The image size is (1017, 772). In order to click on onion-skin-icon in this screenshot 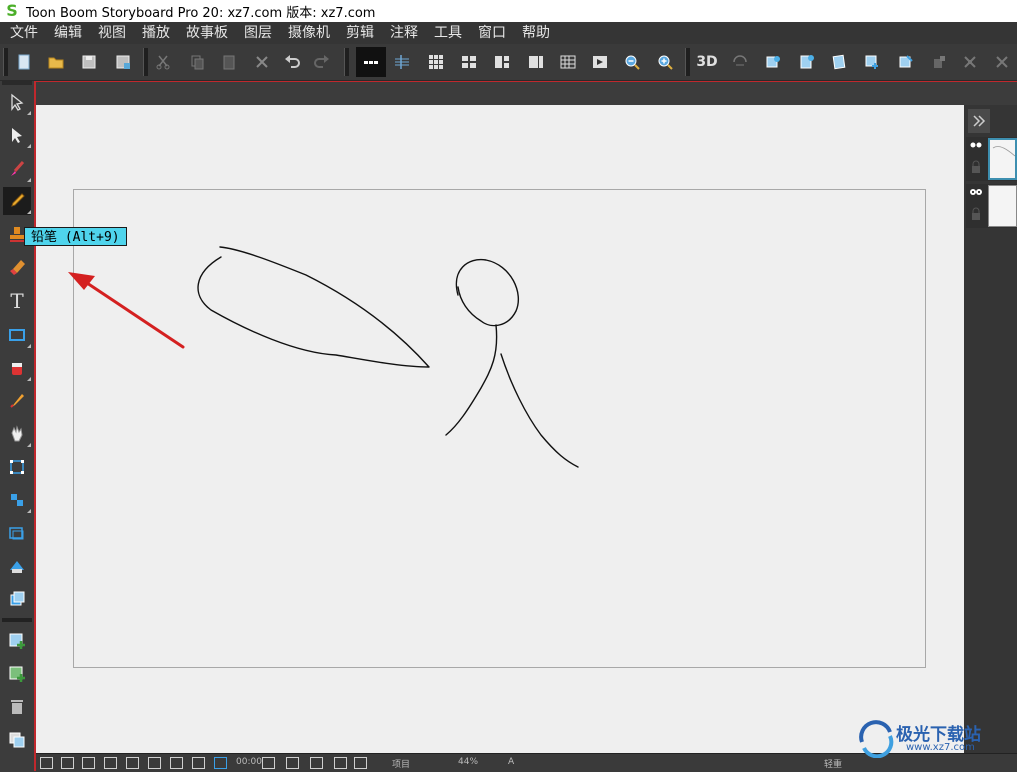, I will do `click(292, 763)`.